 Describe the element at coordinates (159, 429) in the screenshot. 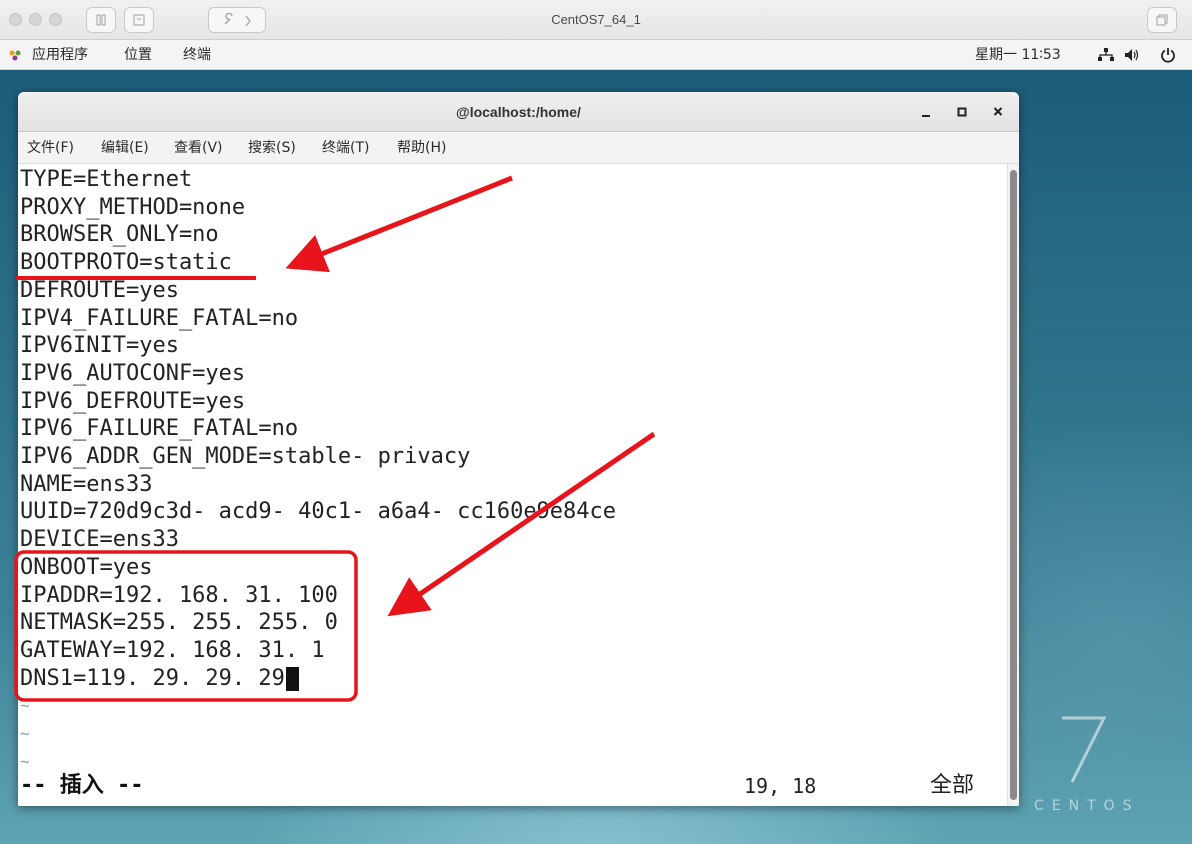

I see `config-line: IPV6_FAILURE_FATAL=no` at that location.